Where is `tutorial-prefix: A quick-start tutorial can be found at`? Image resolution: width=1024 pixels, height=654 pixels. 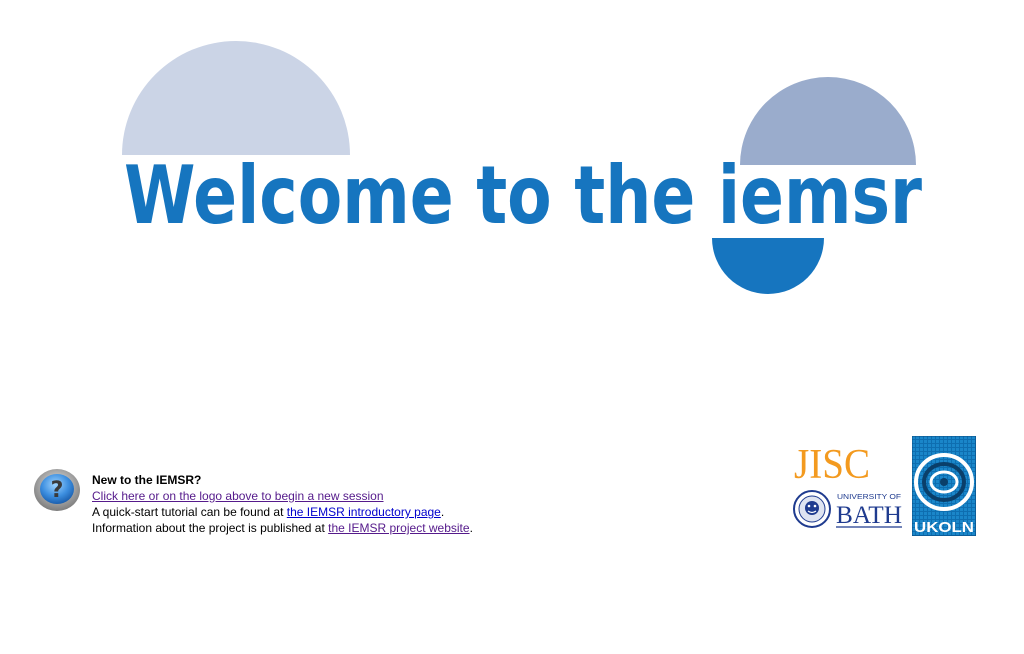
tutorial-prefix: A quick-start tutorial can be found at is located at coordinates (189, 512).